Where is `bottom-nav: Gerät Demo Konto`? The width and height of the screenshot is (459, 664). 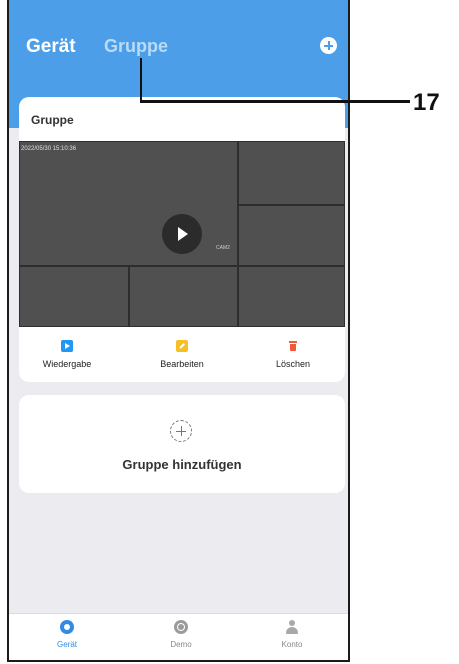
bottom-nav: Gerät Demo Konto is located at coordinates (178, 636).